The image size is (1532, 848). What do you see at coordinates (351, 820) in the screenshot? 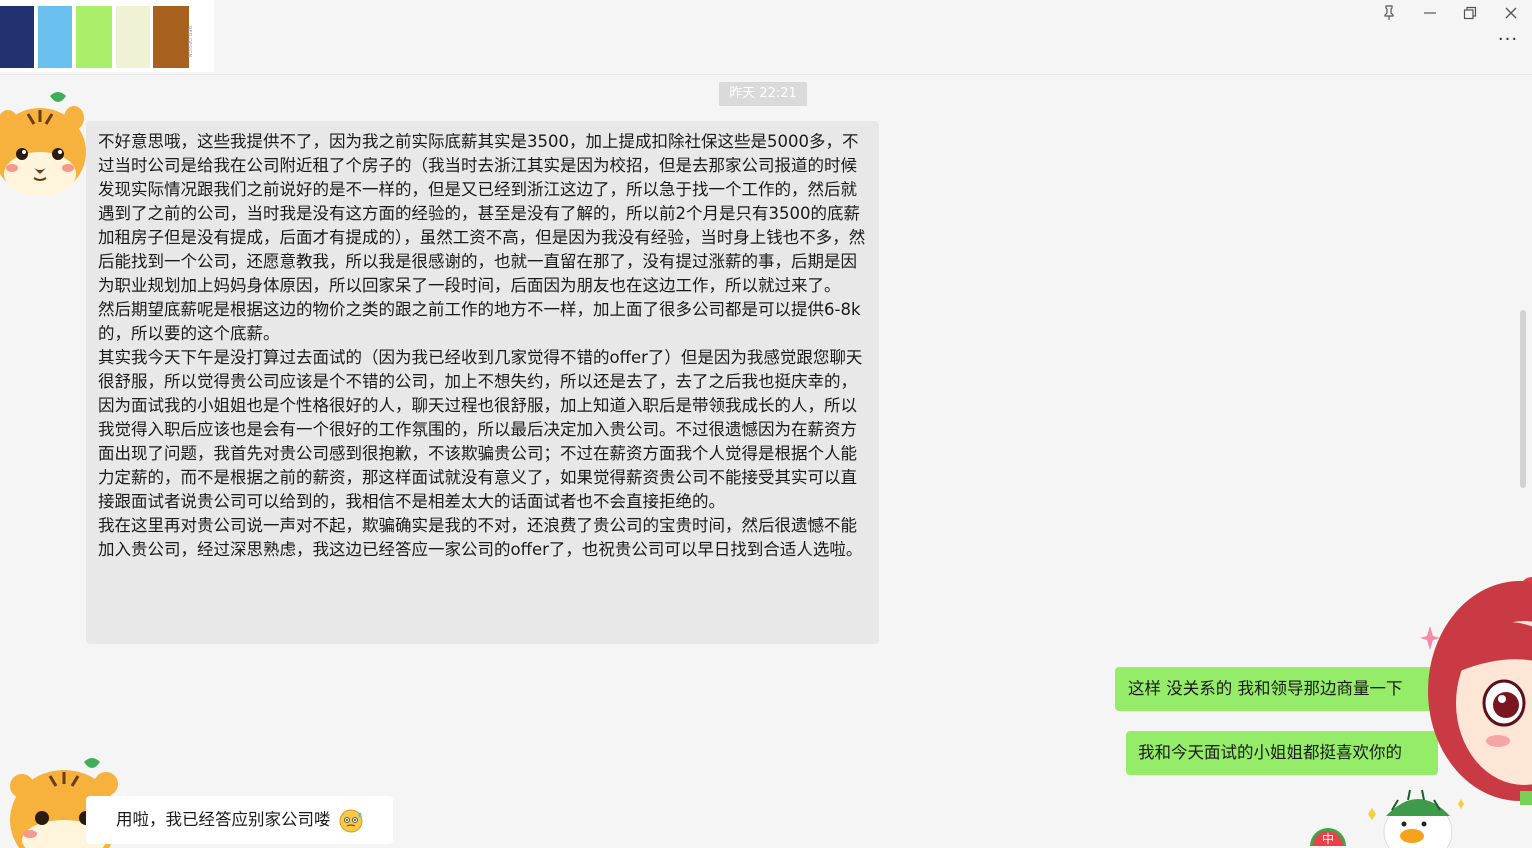
I see `sweat-smile-emoji-icon` at bounding box center [351, 820].